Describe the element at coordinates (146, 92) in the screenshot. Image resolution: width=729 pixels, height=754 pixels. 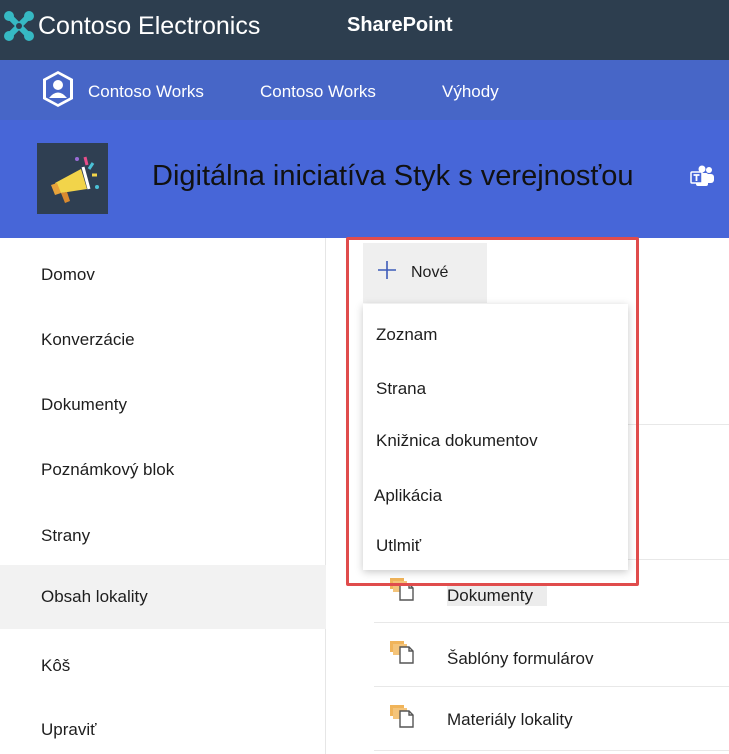
I see `hub-link-contoso-works-1: Contoso Works` at that location.